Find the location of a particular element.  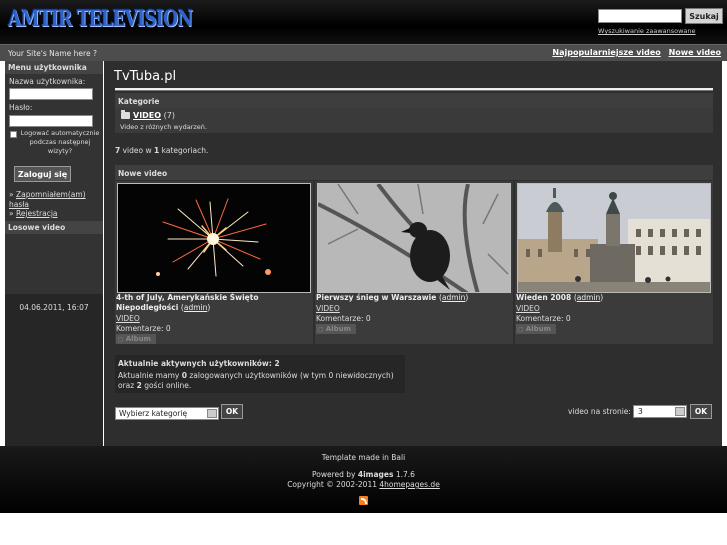

category-count: (7) is located at coordinates (169, 115).